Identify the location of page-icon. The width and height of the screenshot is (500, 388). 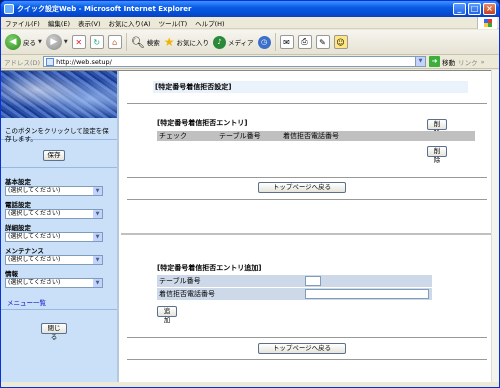
(50, 61).